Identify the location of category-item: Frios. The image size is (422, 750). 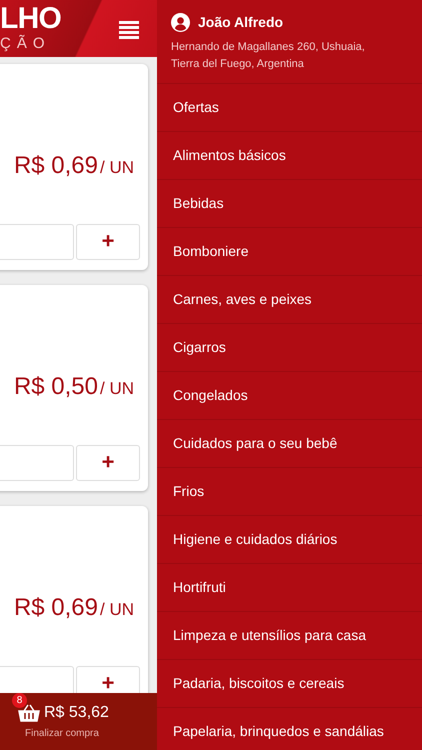
(289, 491).